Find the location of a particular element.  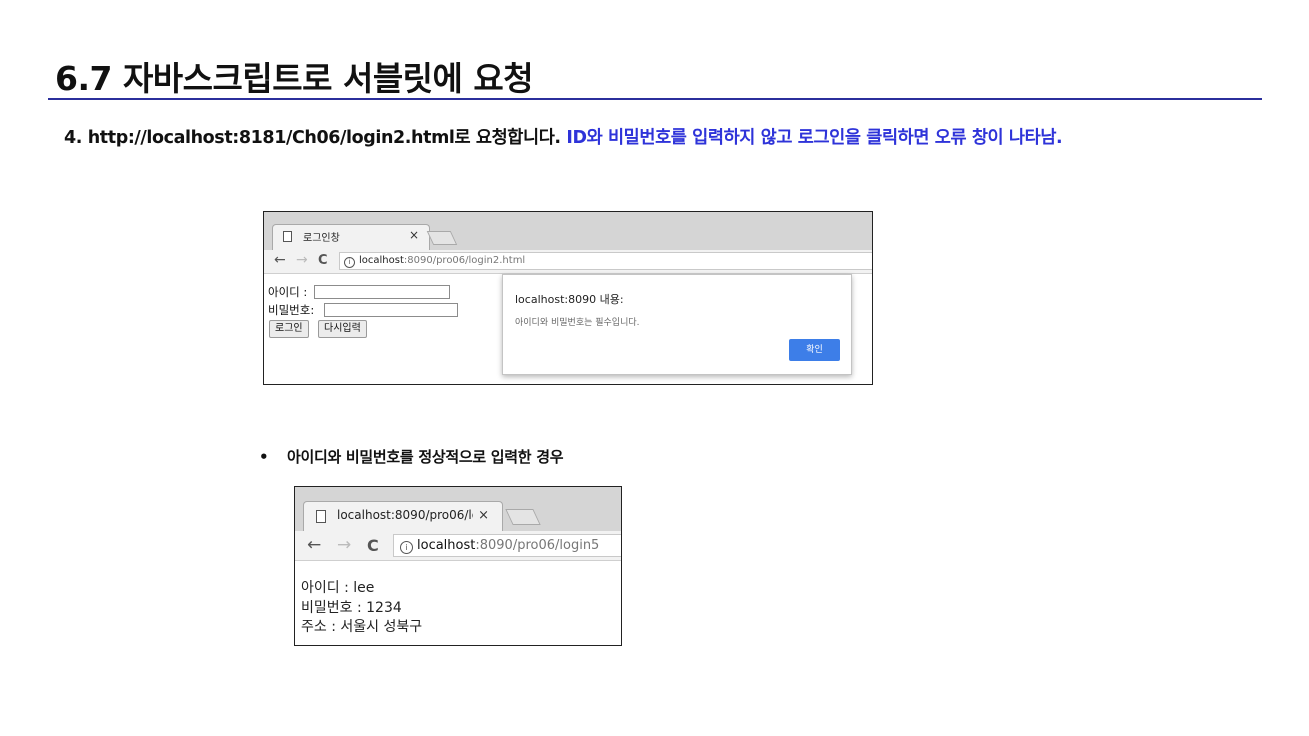

result-text: 아이디 : lee 비밀번호 : 1234 주소 : 서울시 성북구 is located at coordinates (361, 608).